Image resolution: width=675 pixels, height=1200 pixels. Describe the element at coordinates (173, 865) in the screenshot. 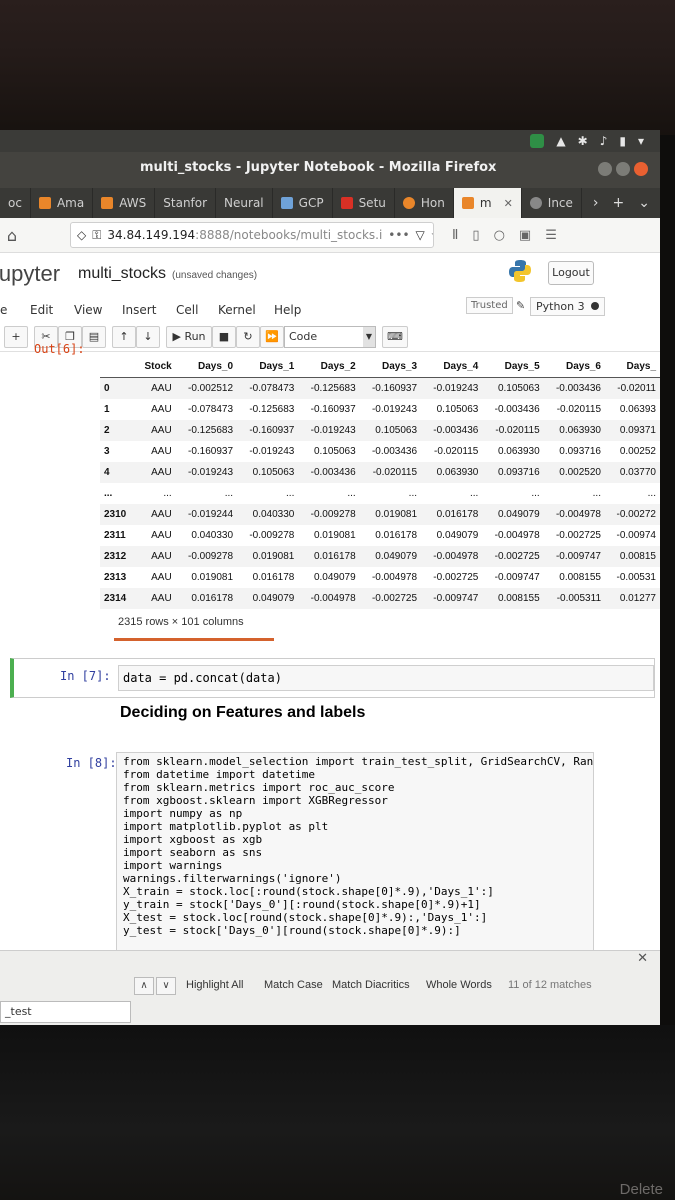

I see `code-line: import warnings` at that location.